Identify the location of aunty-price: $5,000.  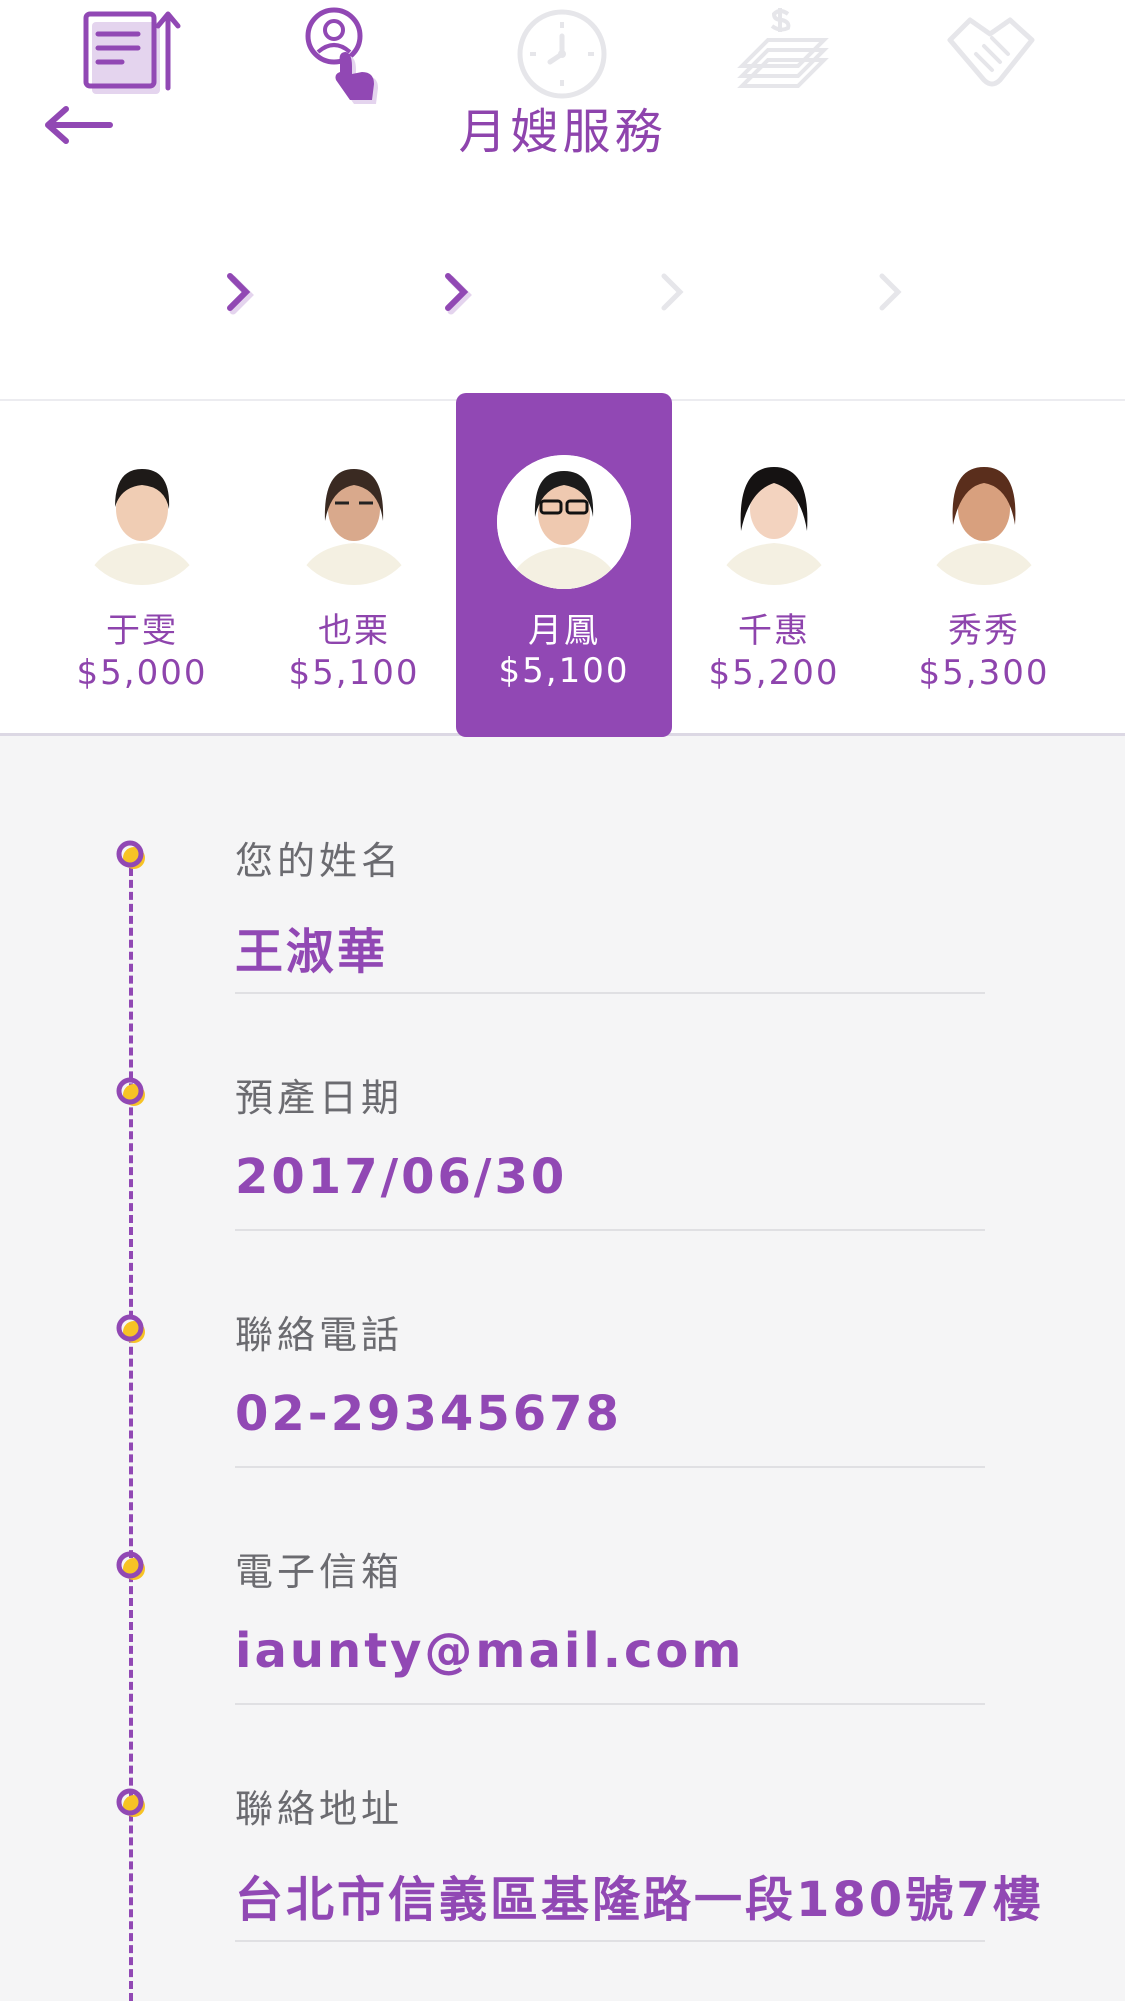
(142, 673).